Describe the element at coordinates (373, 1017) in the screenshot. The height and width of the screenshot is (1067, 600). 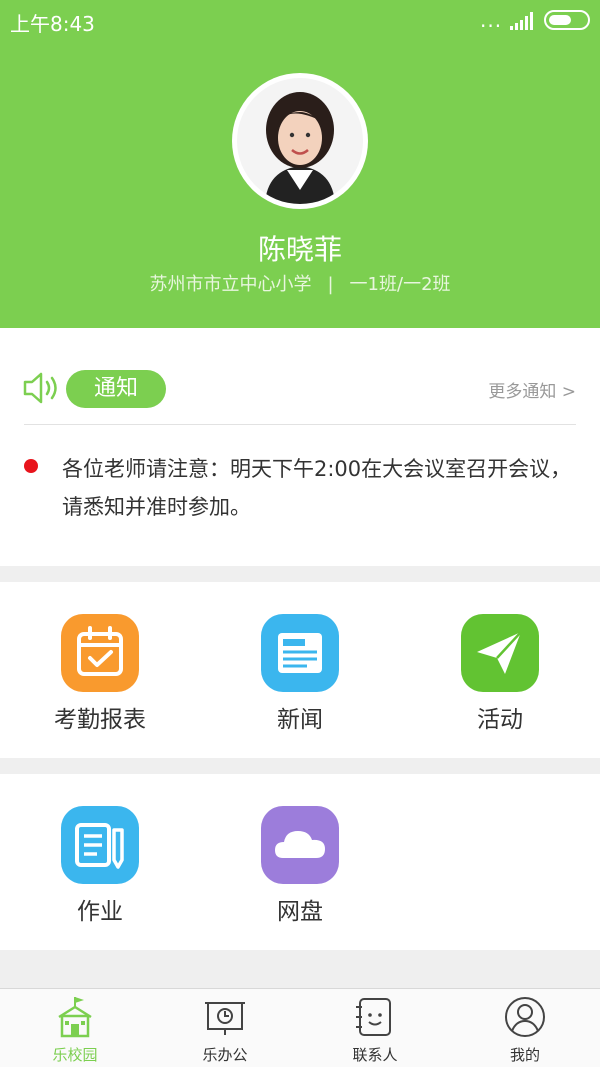
I see `contacts-icon` at that location.